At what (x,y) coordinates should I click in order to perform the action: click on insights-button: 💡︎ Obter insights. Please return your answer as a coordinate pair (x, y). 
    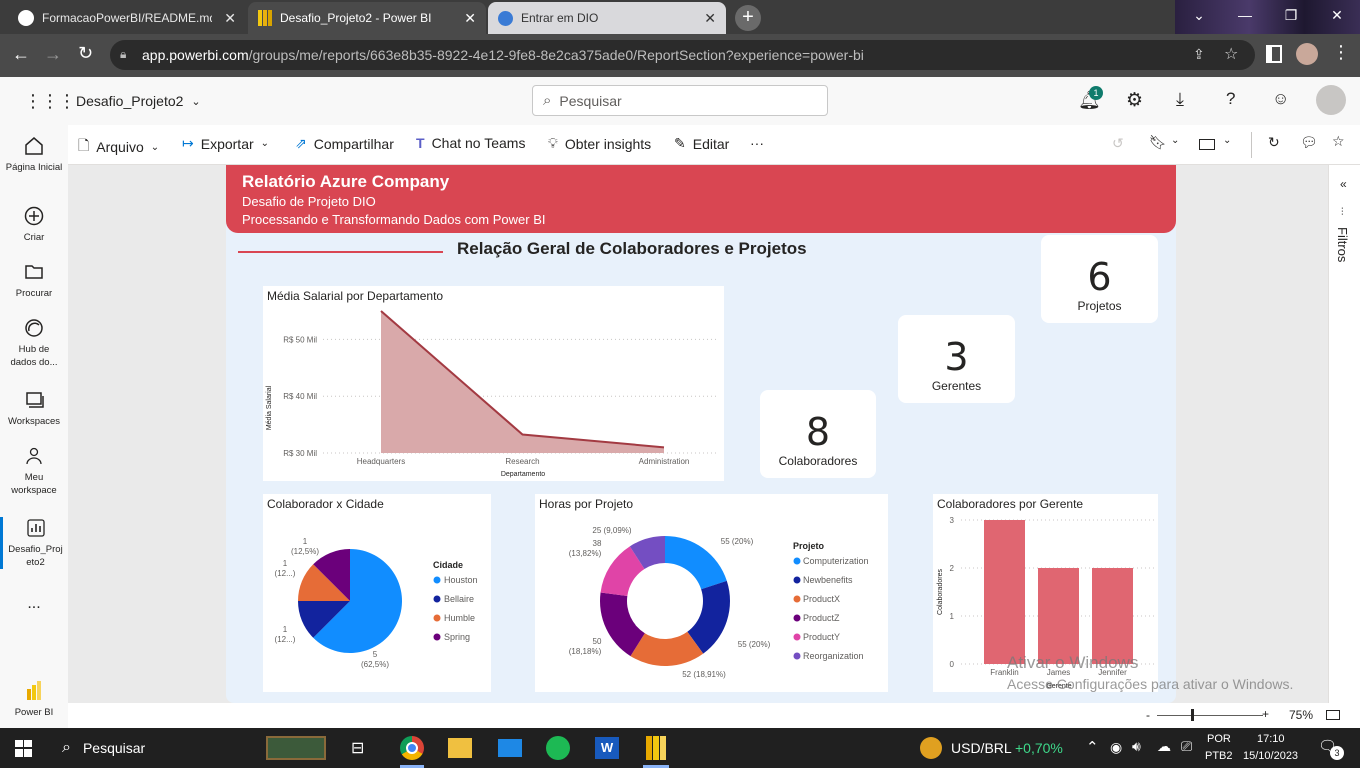
    Looking at the image, I should click on (599, 143).